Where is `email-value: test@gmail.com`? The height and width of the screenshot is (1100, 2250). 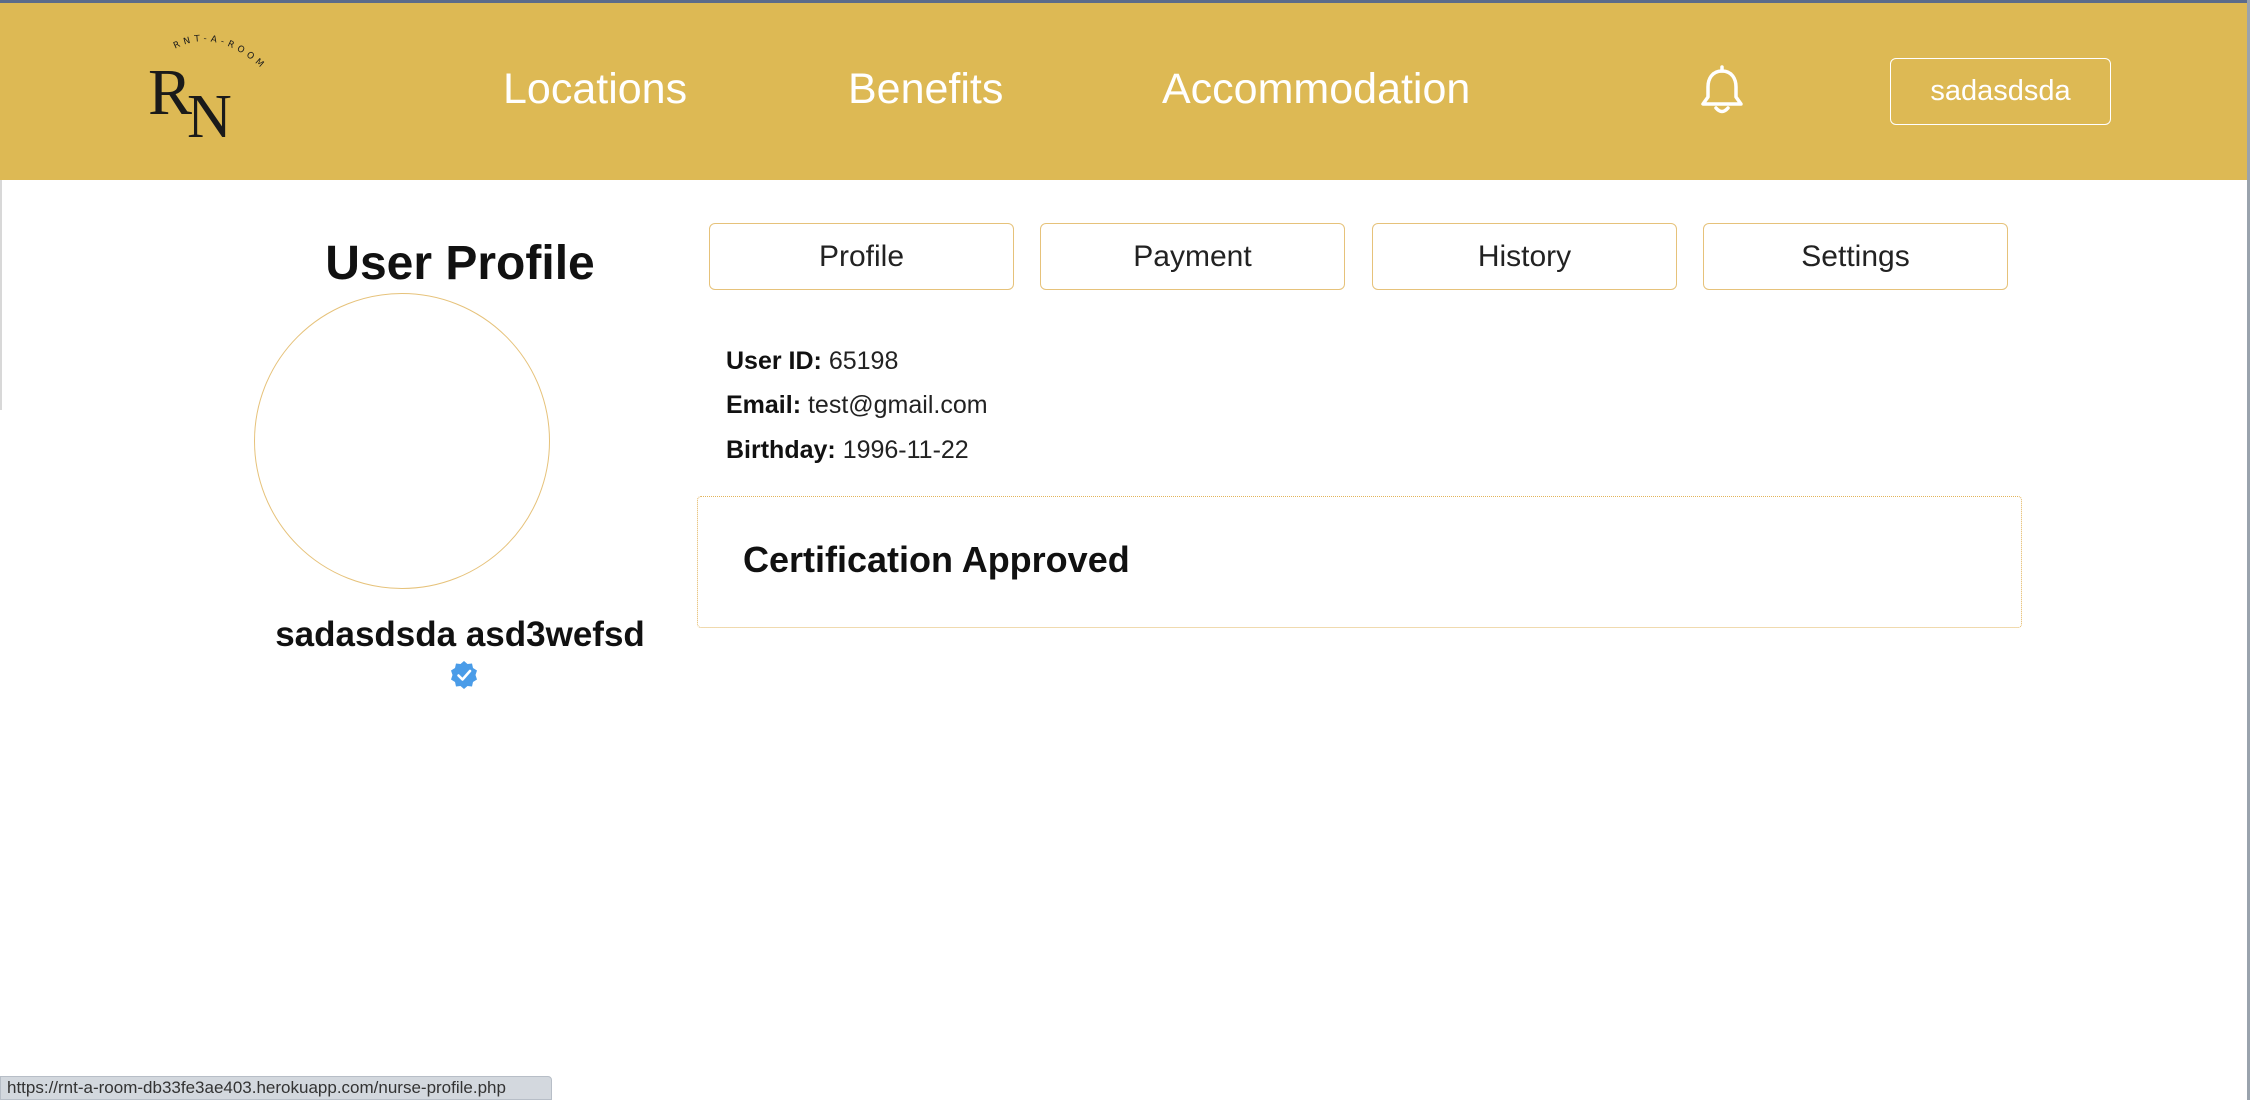 email-value: test@gmail.com is located at coordinates (897, 405).